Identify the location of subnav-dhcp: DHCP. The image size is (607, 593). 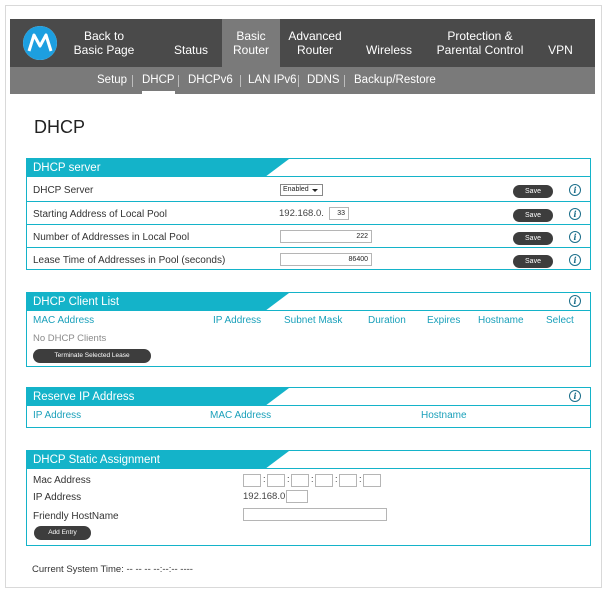
(158, 80).